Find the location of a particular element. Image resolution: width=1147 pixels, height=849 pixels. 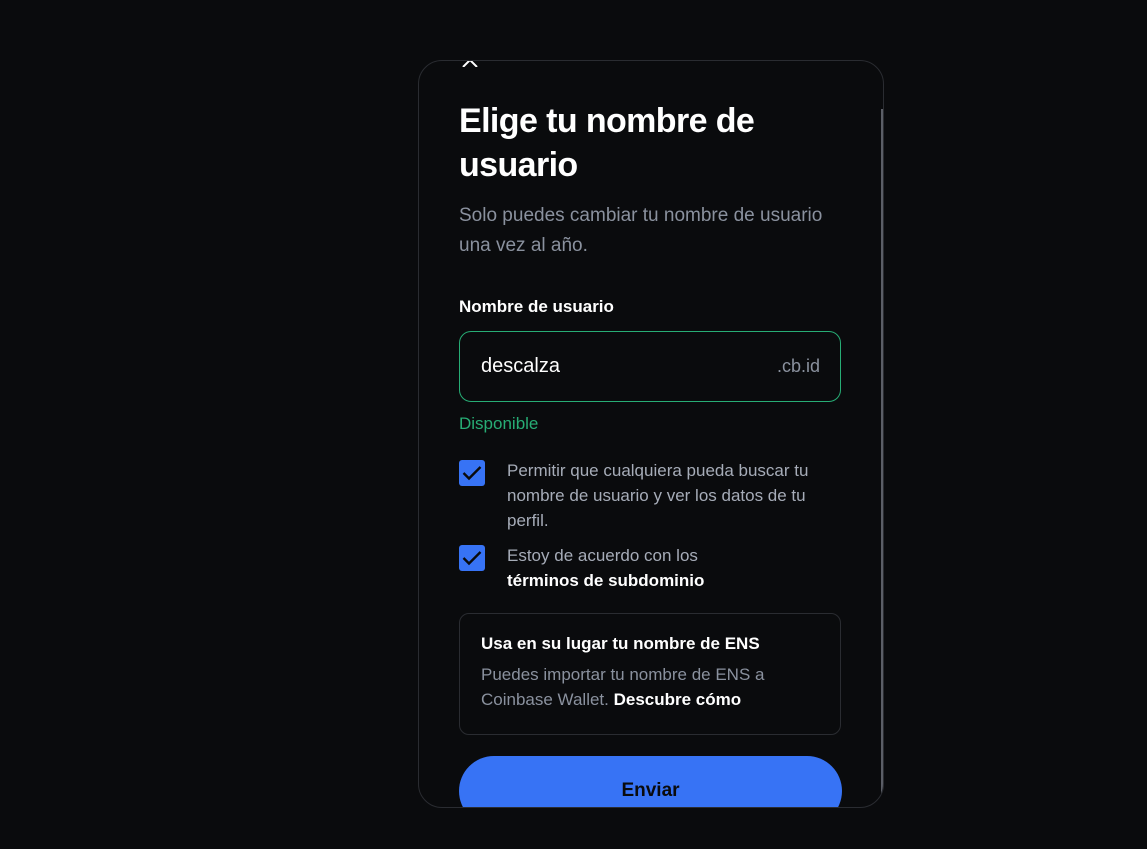

scrollbar is located at coordinates (882, 458).